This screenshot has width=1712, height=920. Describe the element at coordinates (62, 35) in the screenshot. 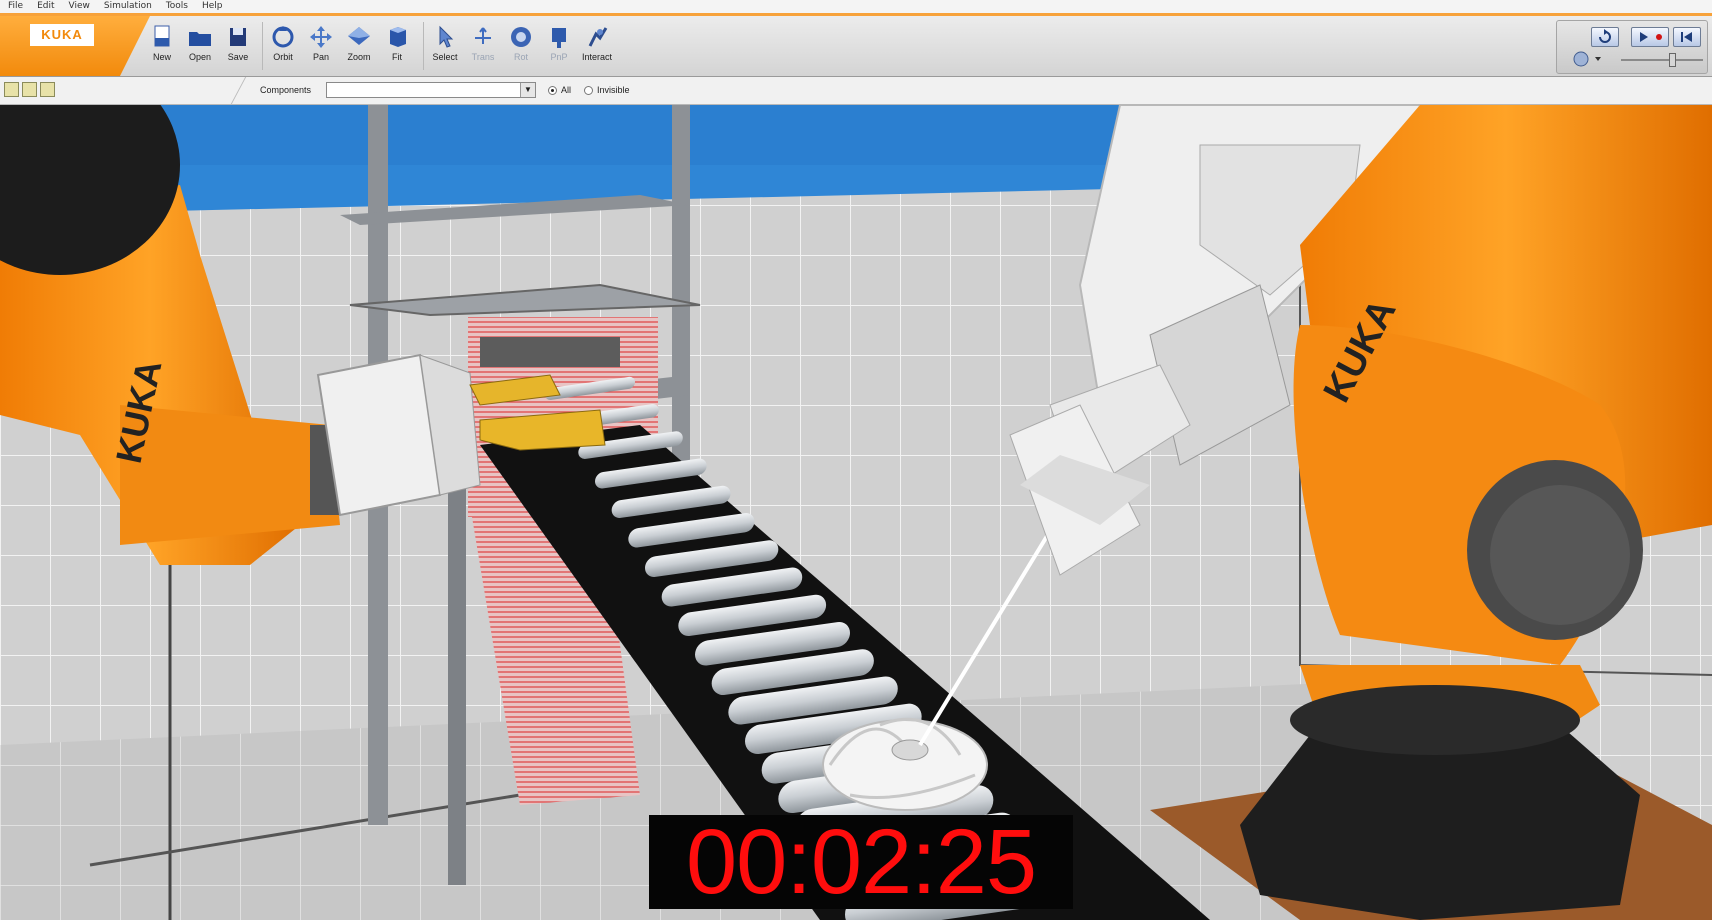

I see `kuka-logo: KUKA` at that location.